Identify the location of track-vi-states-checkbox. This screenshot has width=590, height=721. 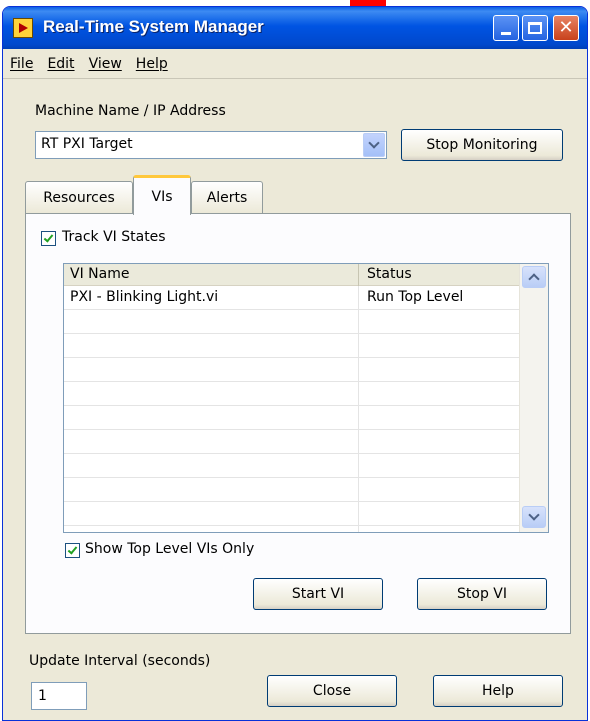
(48, 238).